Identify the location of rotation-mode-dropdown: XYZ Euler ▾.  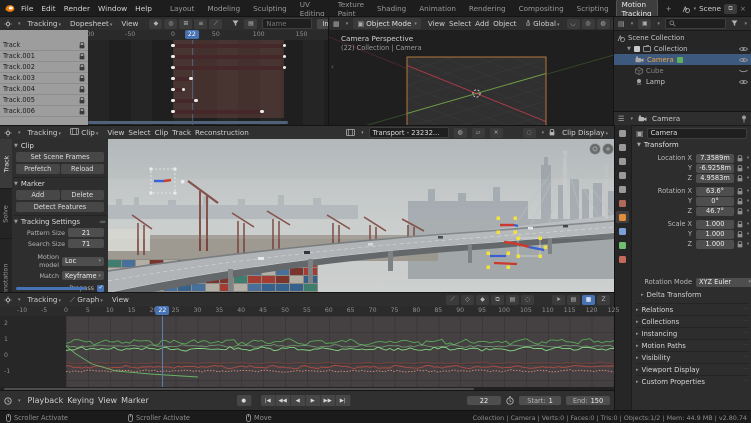
(723, 282).